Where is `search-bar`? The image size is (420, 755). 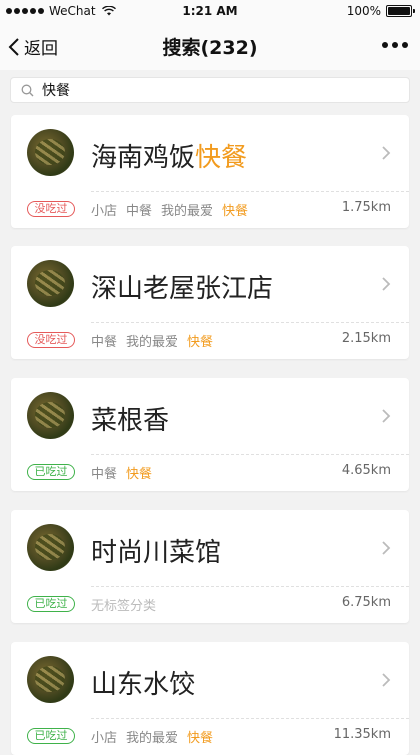
search-bar is located at coordinates (210, 89).